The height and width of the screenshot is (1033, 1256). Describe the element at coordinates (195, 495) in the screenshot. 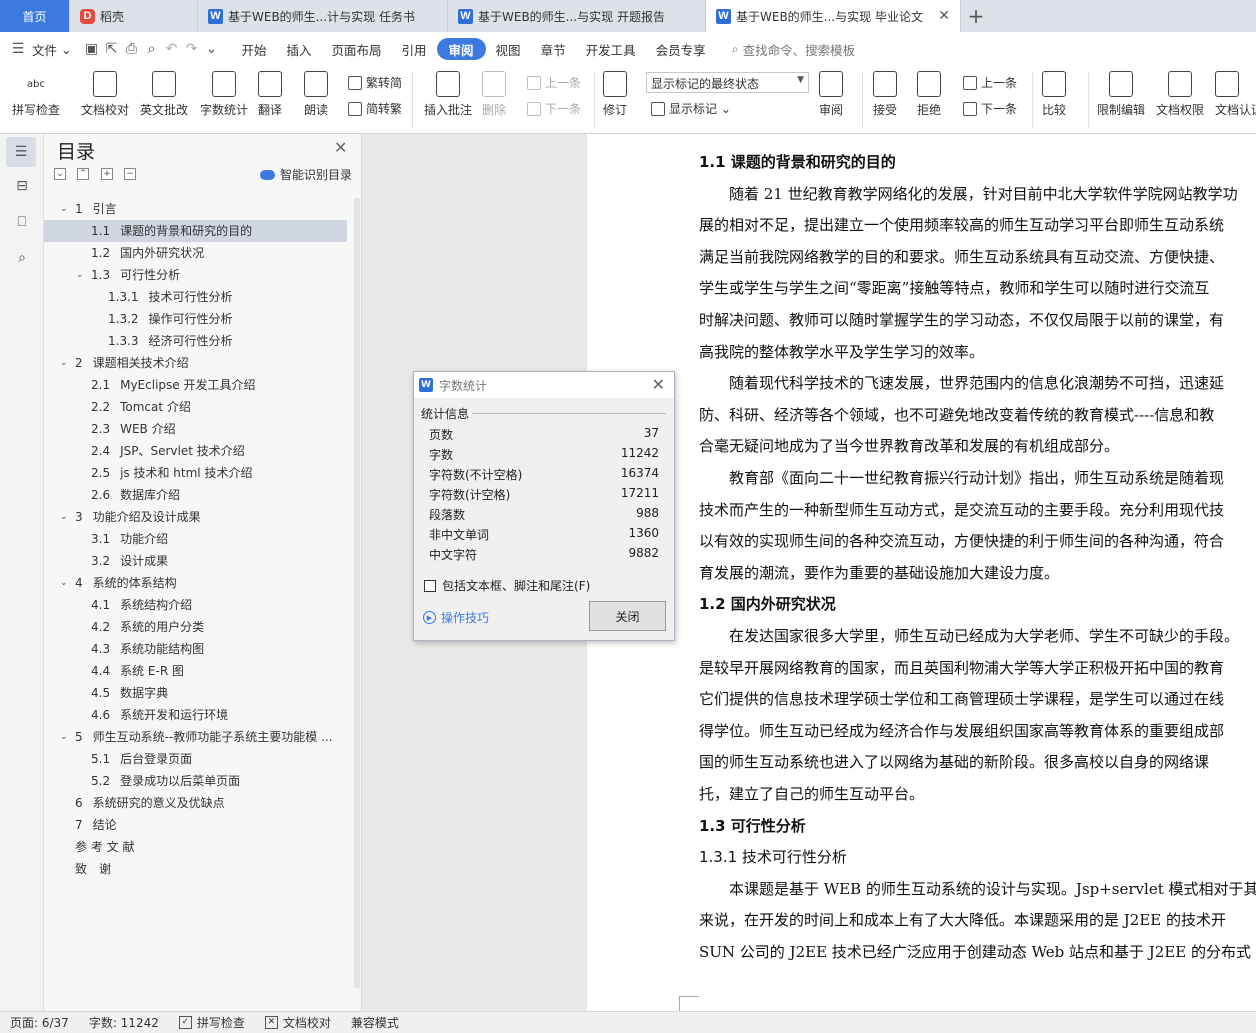

I see `toc-item: 2.6 数据库介绍` at that location.